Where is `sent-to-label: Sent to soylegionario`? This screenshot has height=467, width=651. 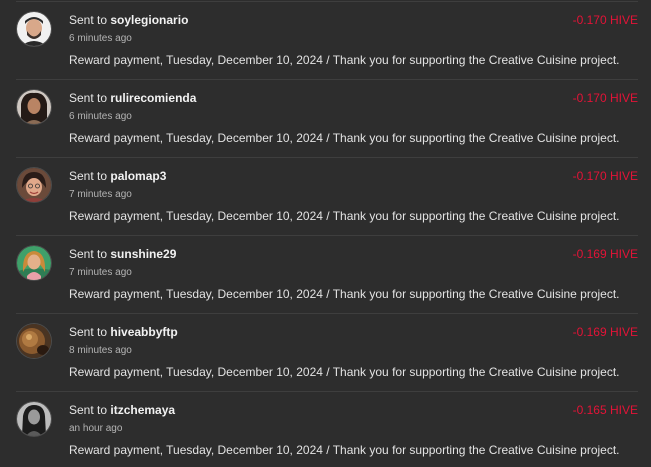
sent-to-label: Sent to soylegionario is located at coordinates (128, 20).